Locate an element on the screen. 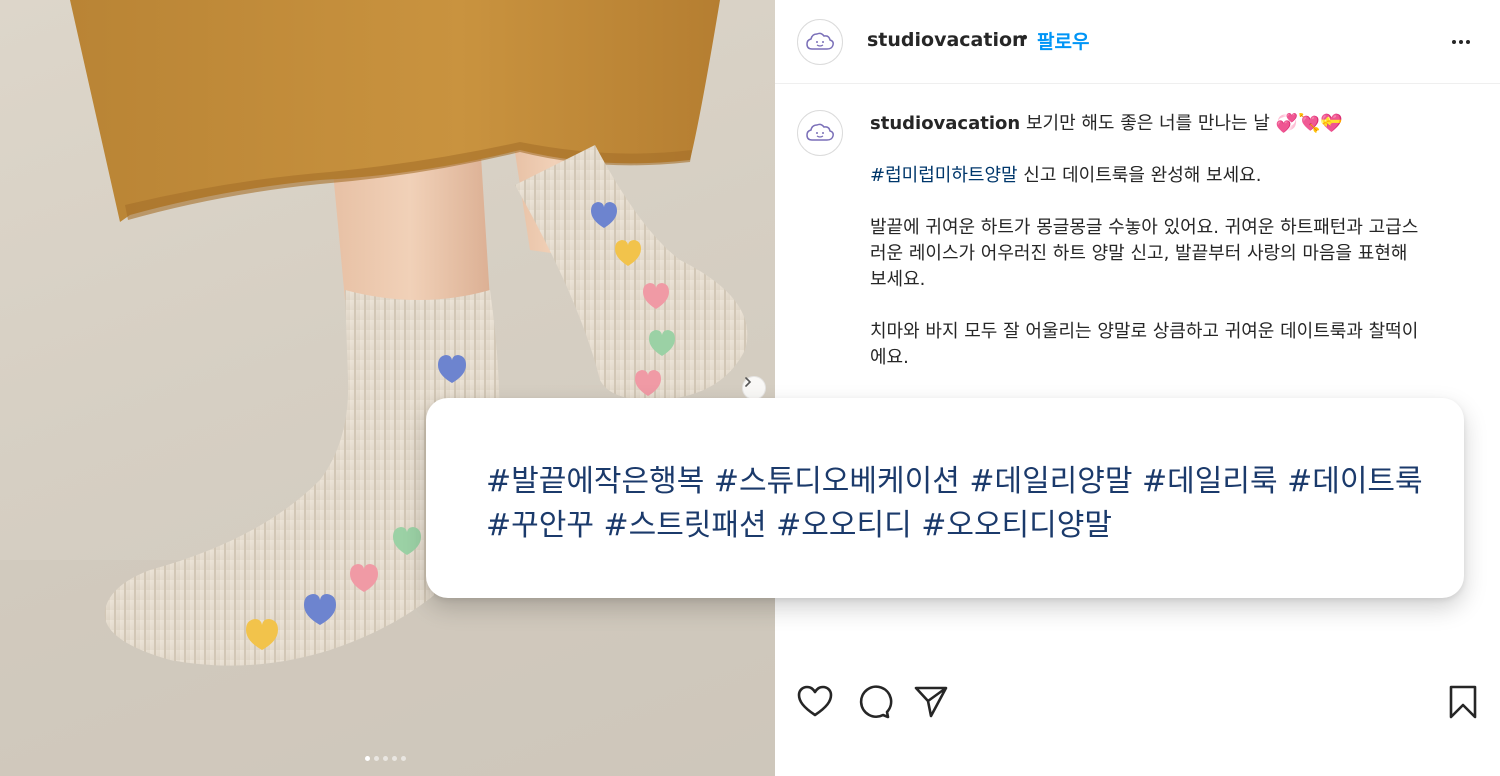 The width and height of the screenshot is (1500, 776). caption-text: 발끝에 귀여운 하트가 몽글몽글 수놓아 있어요. 귀여운 하트패턴과 고급스 is located at coordinates (1144, 227).